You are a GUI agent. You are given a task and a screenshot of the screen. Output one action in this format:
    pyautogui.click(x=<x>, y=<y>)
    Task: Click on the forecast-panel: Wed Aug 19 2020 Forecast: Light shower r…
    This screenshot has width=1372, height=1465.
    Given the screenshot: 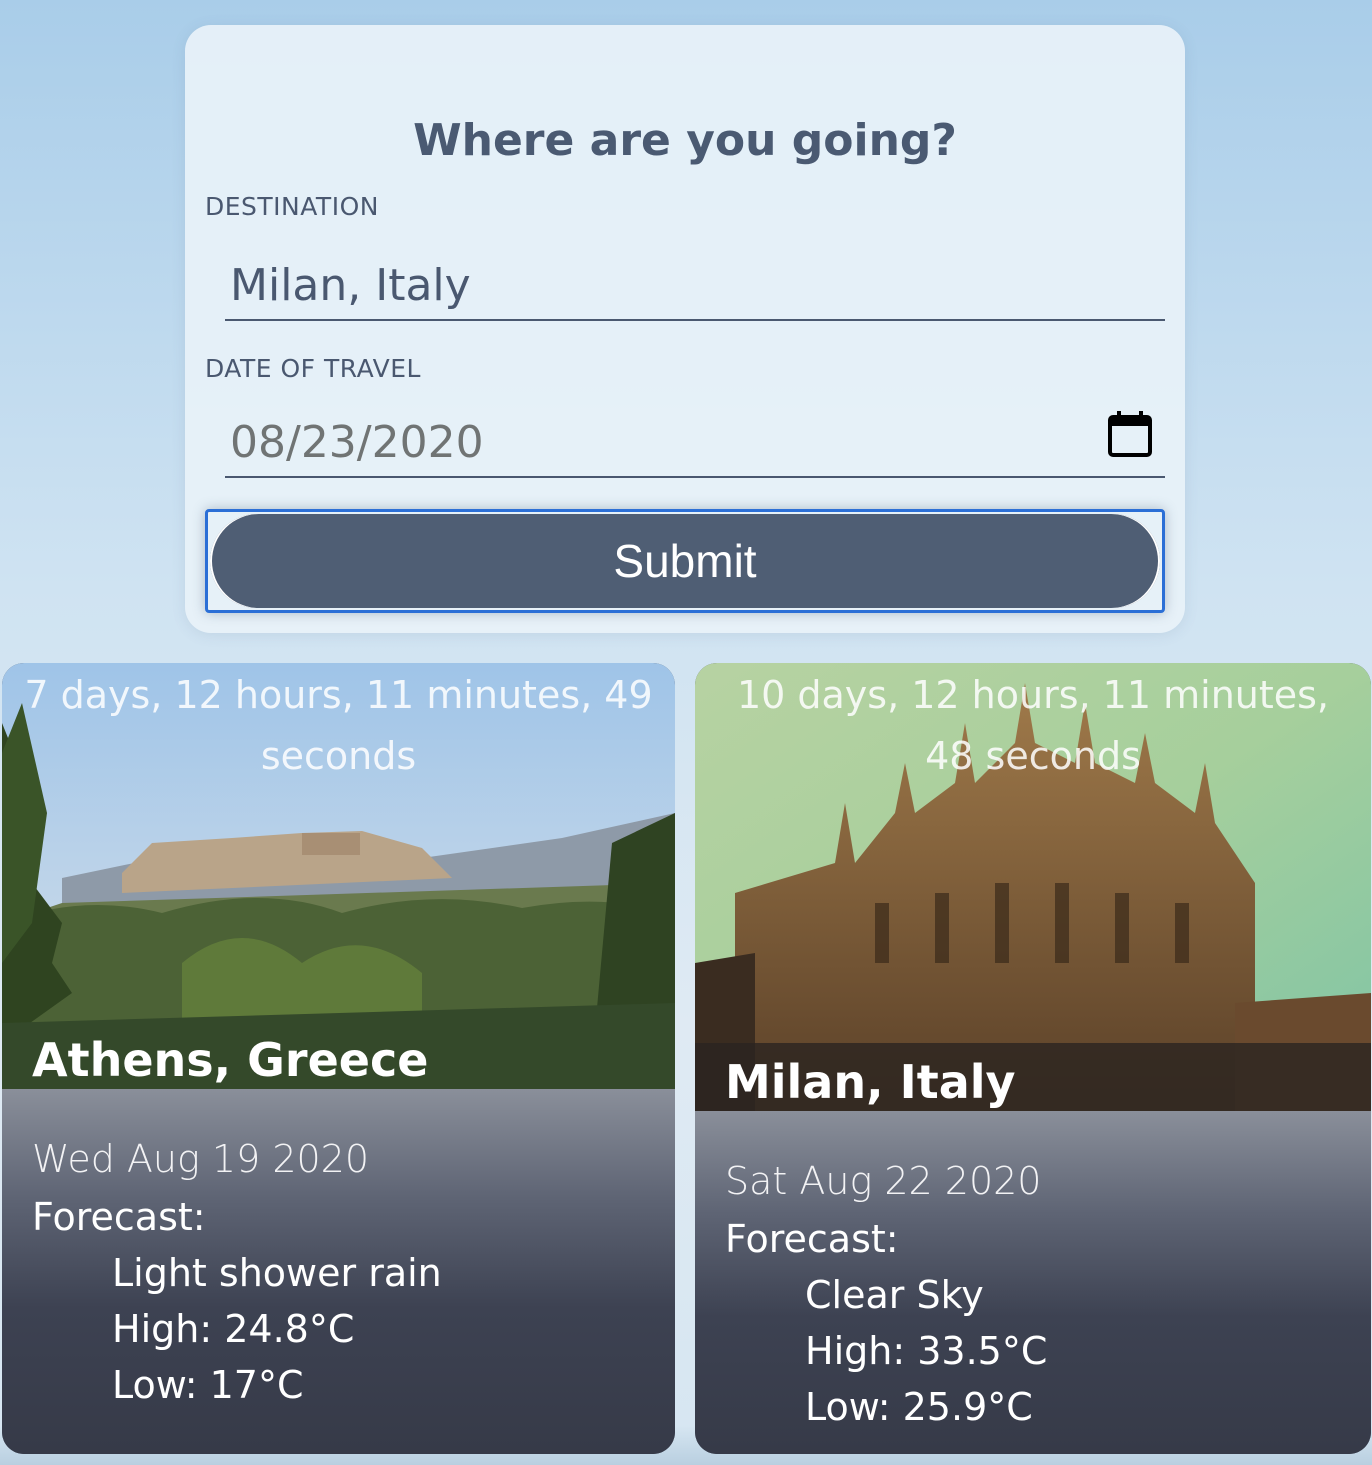 What is the action you would take?
    pyautogui.click(x=338, y=1271)
    